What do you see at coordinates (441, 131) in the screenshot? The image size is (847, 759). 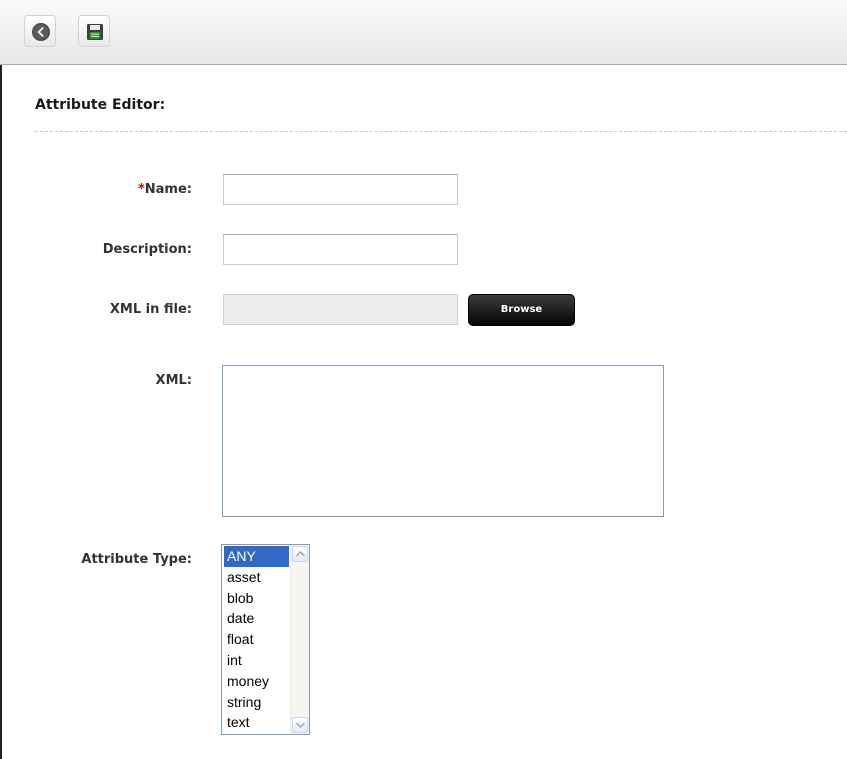 I see `title-divider` at bounding box center [441, 131].